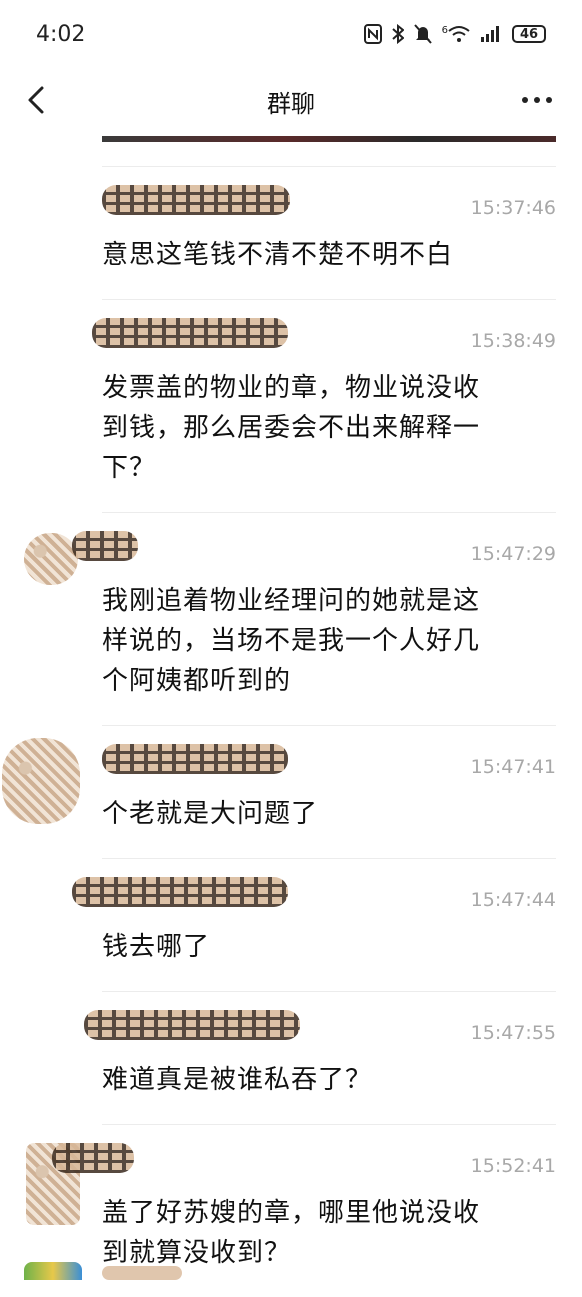 This screenshot has width=582, height=1297. I want to click on navigation-bar: 群聊, so click(291, 101).